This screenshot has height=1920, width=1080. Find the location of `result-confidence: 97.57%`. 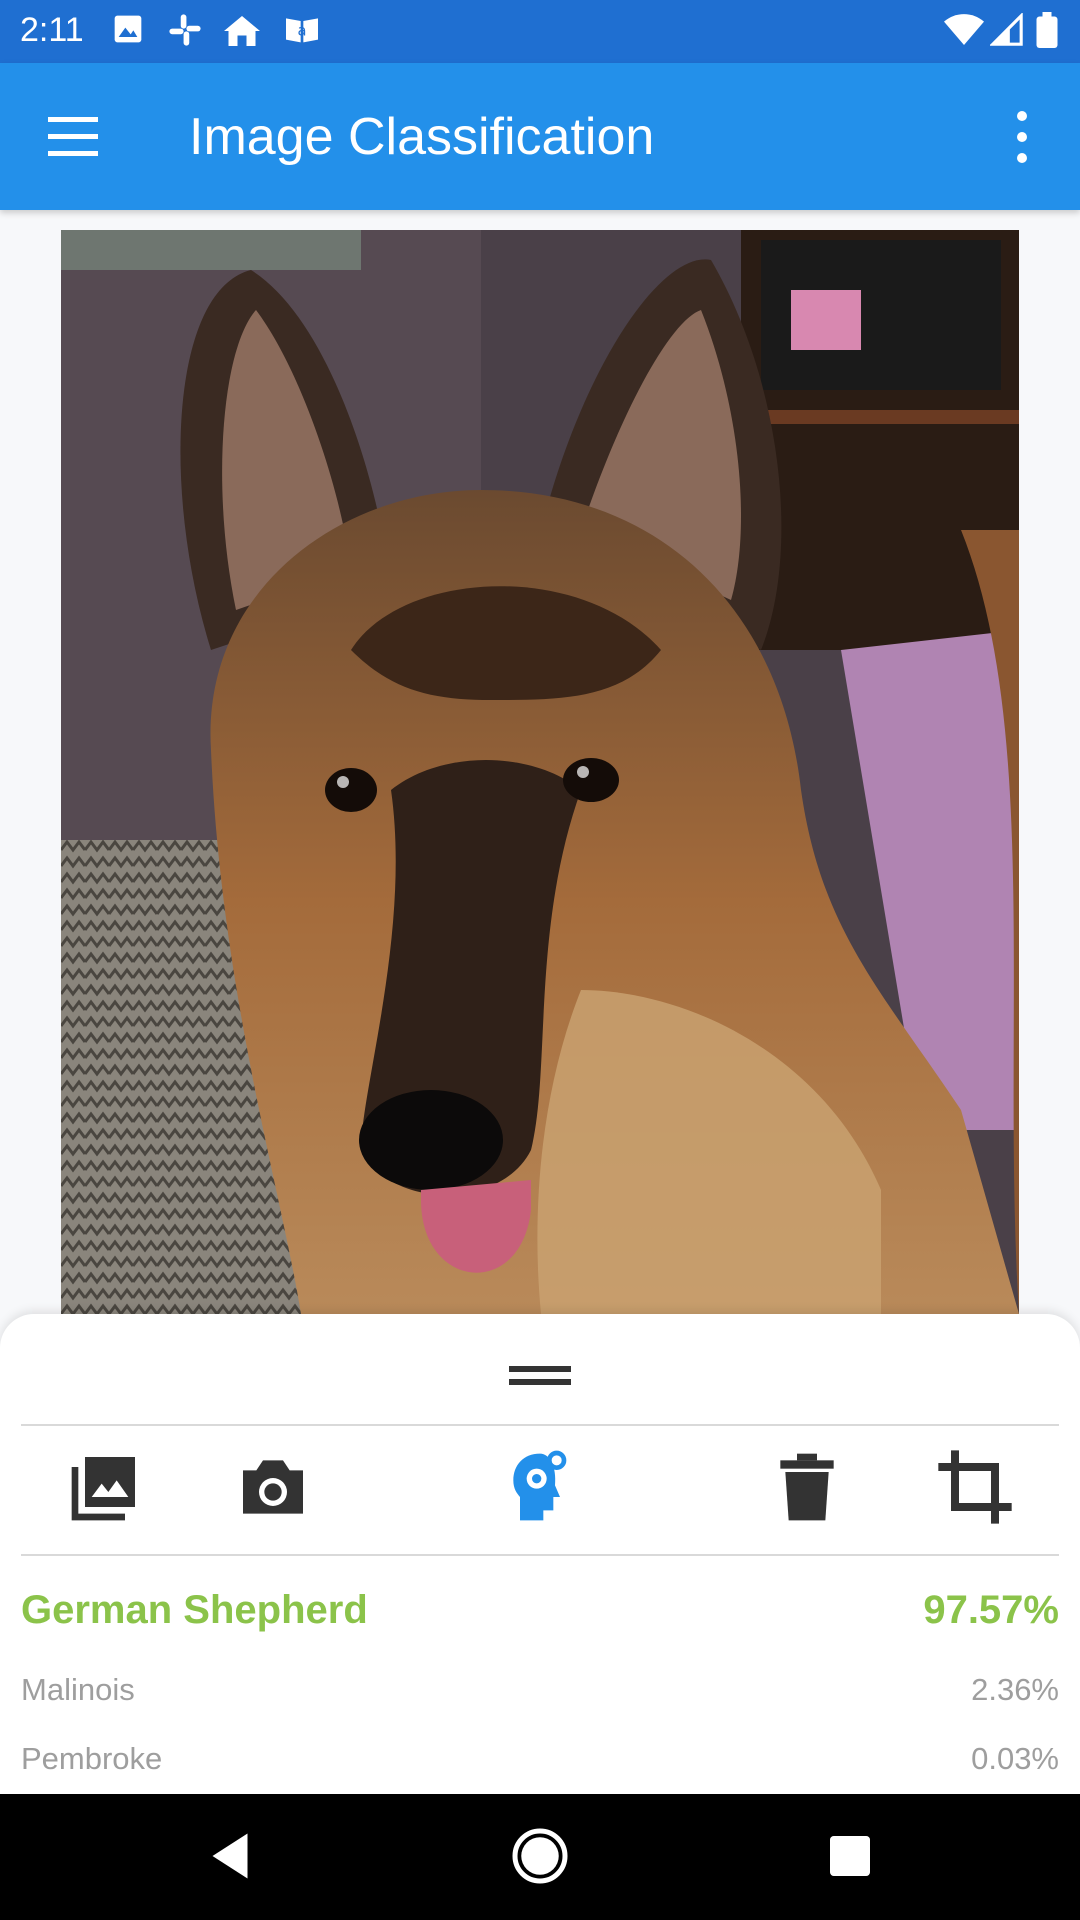

result-confidence: 97.57% is located at coordinates (991, 1610).